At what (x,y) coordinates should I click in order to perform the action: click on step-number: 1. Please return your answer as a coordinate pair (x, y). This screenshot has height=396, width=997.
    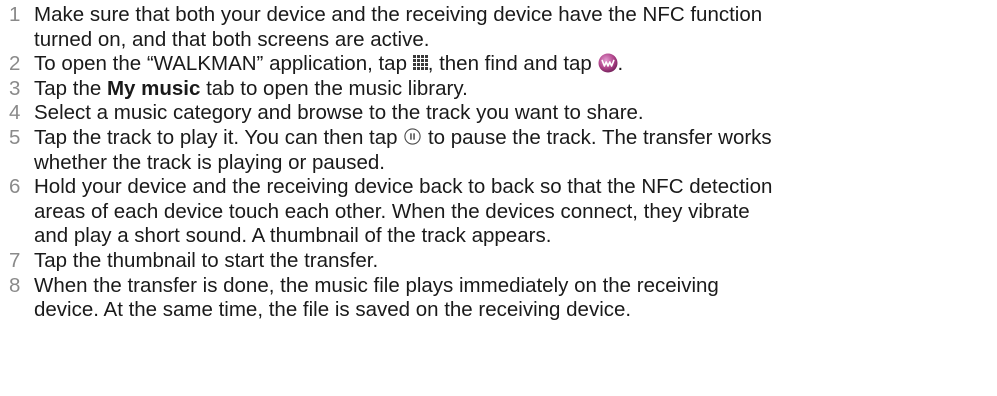
    Looking at the image, I should click on (15, 14).